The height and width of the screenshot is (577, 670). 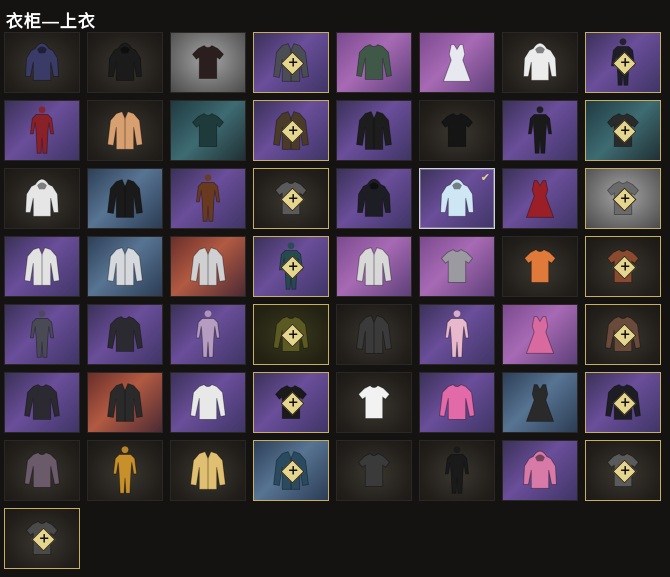 I want to click on page-title: 衣柜—上衣, so click(x=51, y=21).